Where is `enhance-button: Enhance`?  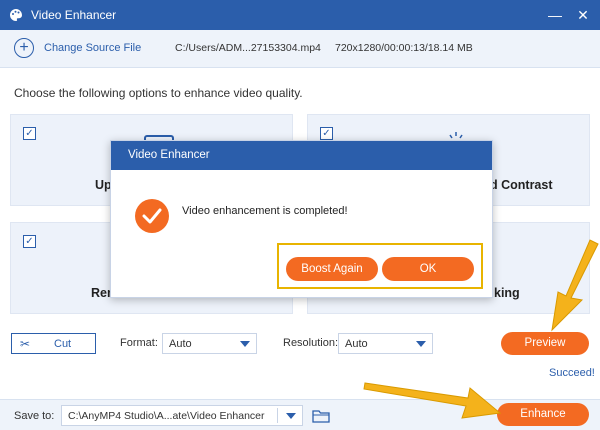 enhance-button: Enhance is located at coordinates (543, 414).